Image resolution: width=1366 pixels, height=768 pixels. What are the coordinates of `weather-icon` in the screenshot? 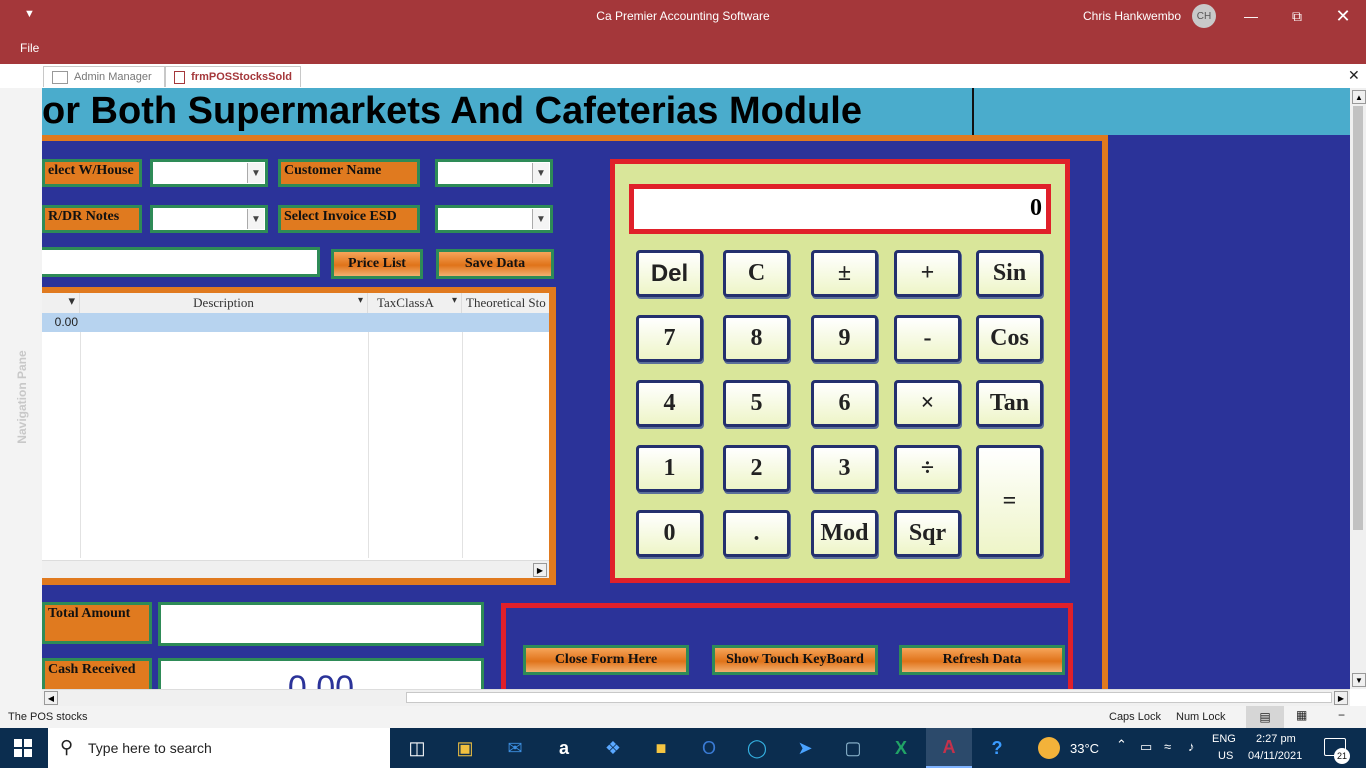 It's located at (1049, 748).